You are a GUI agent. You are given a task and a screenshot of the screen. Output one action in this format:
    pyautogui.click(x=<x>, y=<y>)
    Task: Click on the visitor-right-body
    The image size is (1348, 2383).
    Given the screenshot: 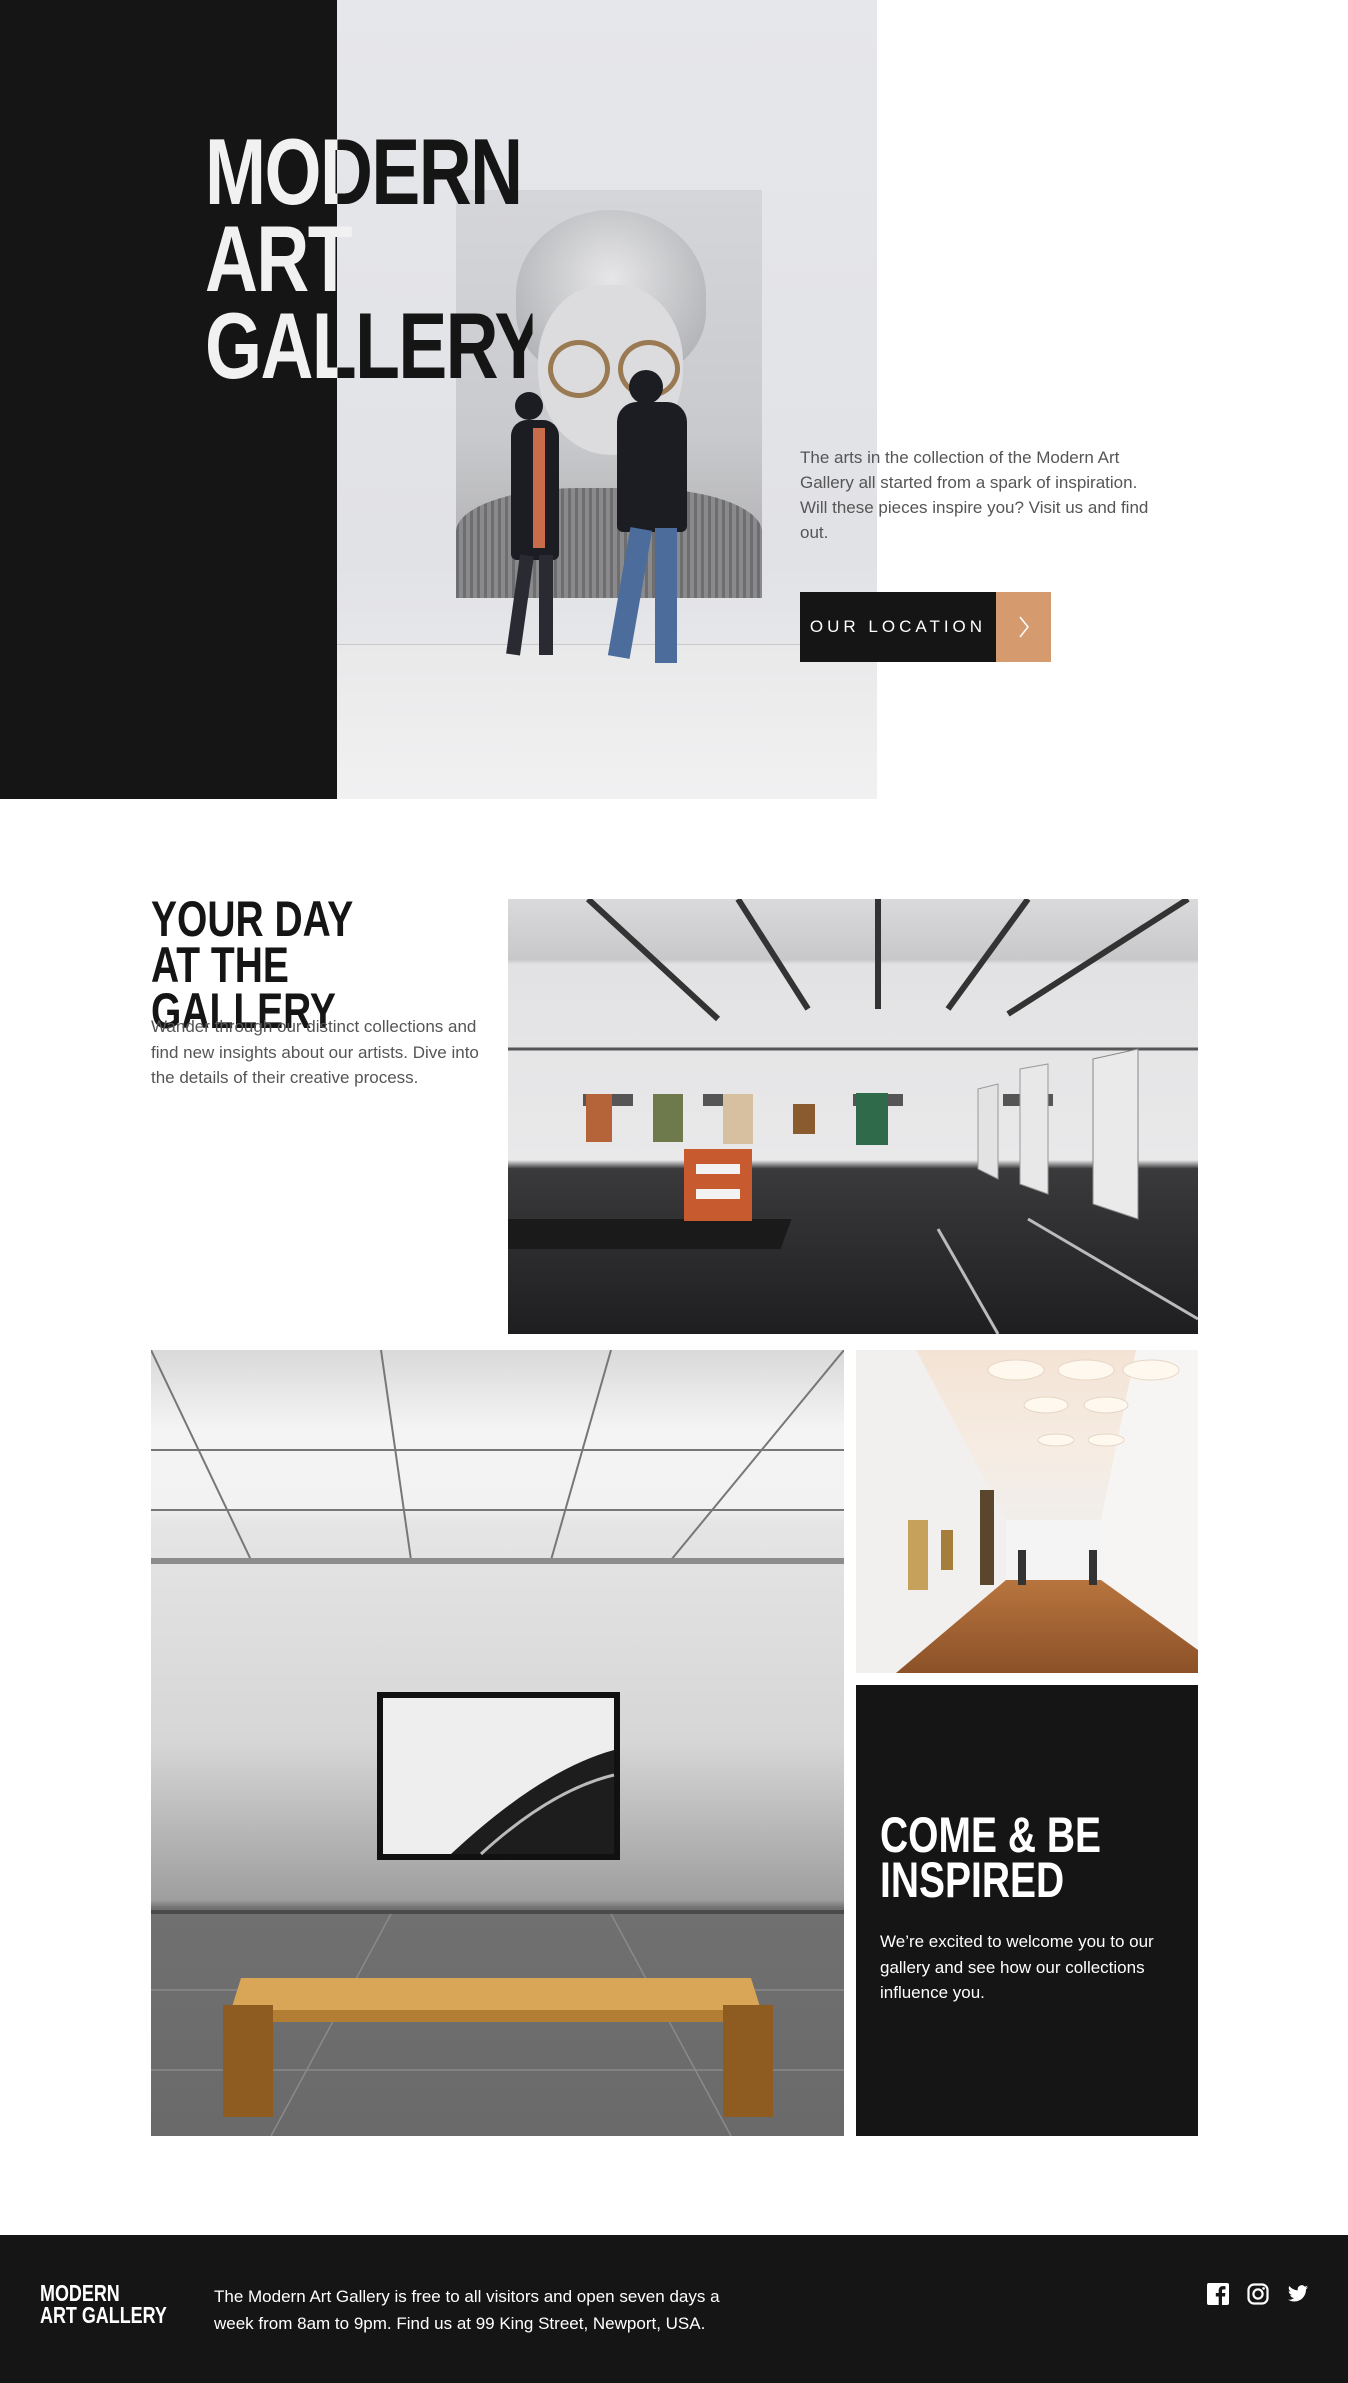 What is the action you would take?
    pyautogui.click(x=652, y=467)
    